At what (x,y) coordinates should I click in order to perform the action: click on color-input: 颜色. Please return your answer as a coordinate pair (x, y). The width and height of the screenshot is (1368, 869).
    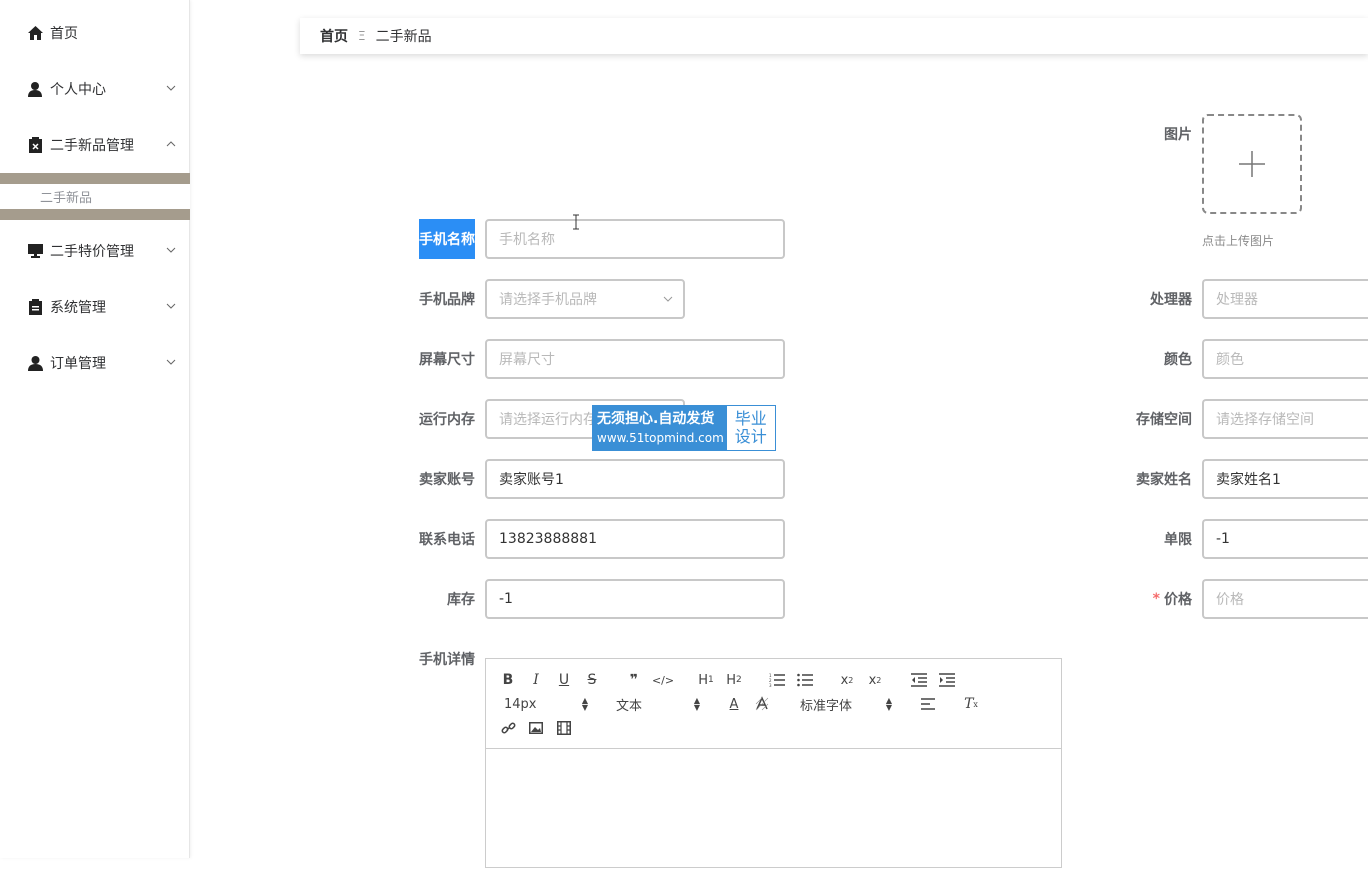
    Looking at the image, I should click on (1285, 359).